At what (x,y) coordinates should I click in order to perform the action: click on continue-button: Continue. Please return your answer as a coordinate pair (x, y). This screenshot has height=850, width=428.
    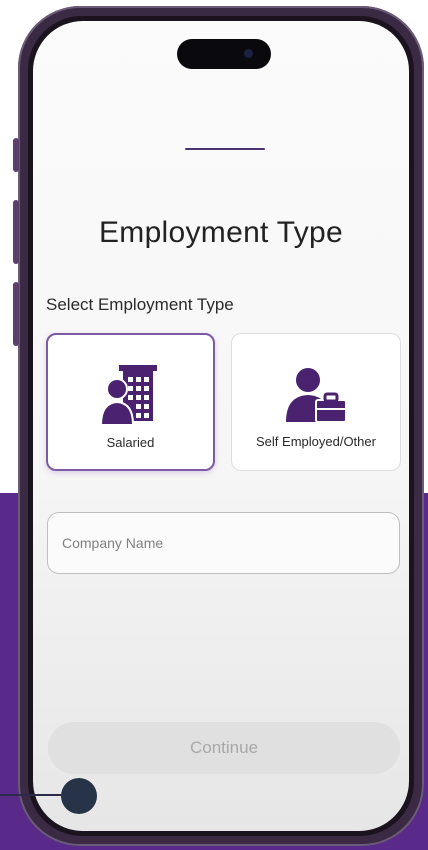
    Looking at the image, I should click on (224, 748).